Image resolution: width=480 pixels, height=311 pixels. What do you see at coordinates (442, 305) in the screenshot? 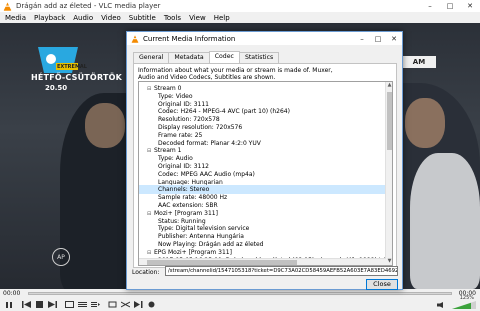
I see `speaker-icon` at bounding box center [442, 305].